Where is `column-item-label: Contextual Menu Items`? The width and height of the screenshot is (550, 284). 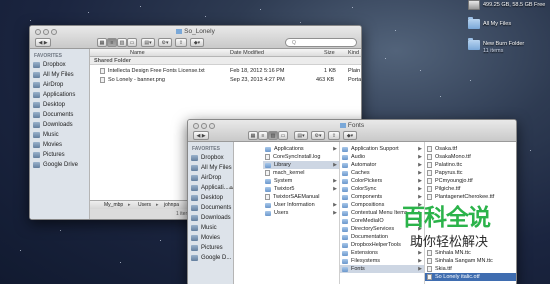
column-item-label: Contextual Menu Items is located at coordinates (379, 213).